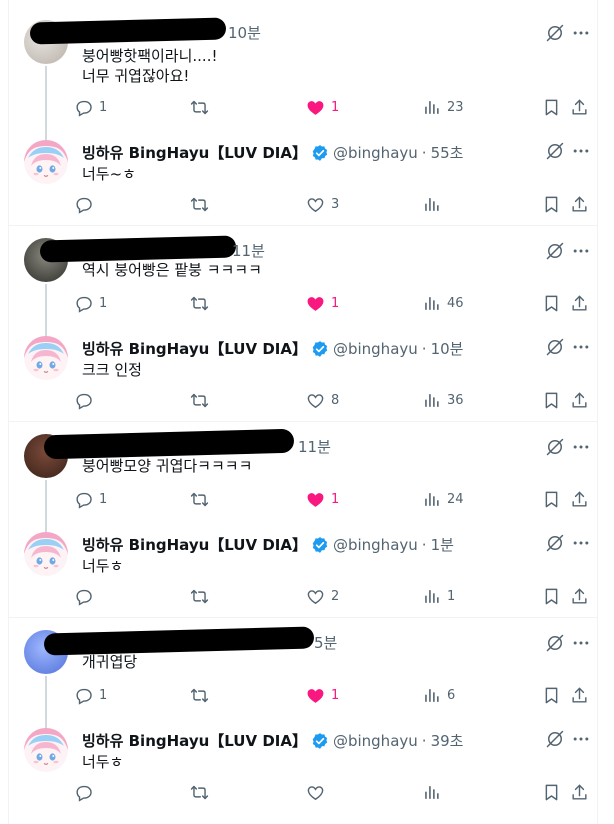  What do you see at coordinates (447, 348) in the screenshot?
I see `post-time: 10분` at bounding box center [447, 348].